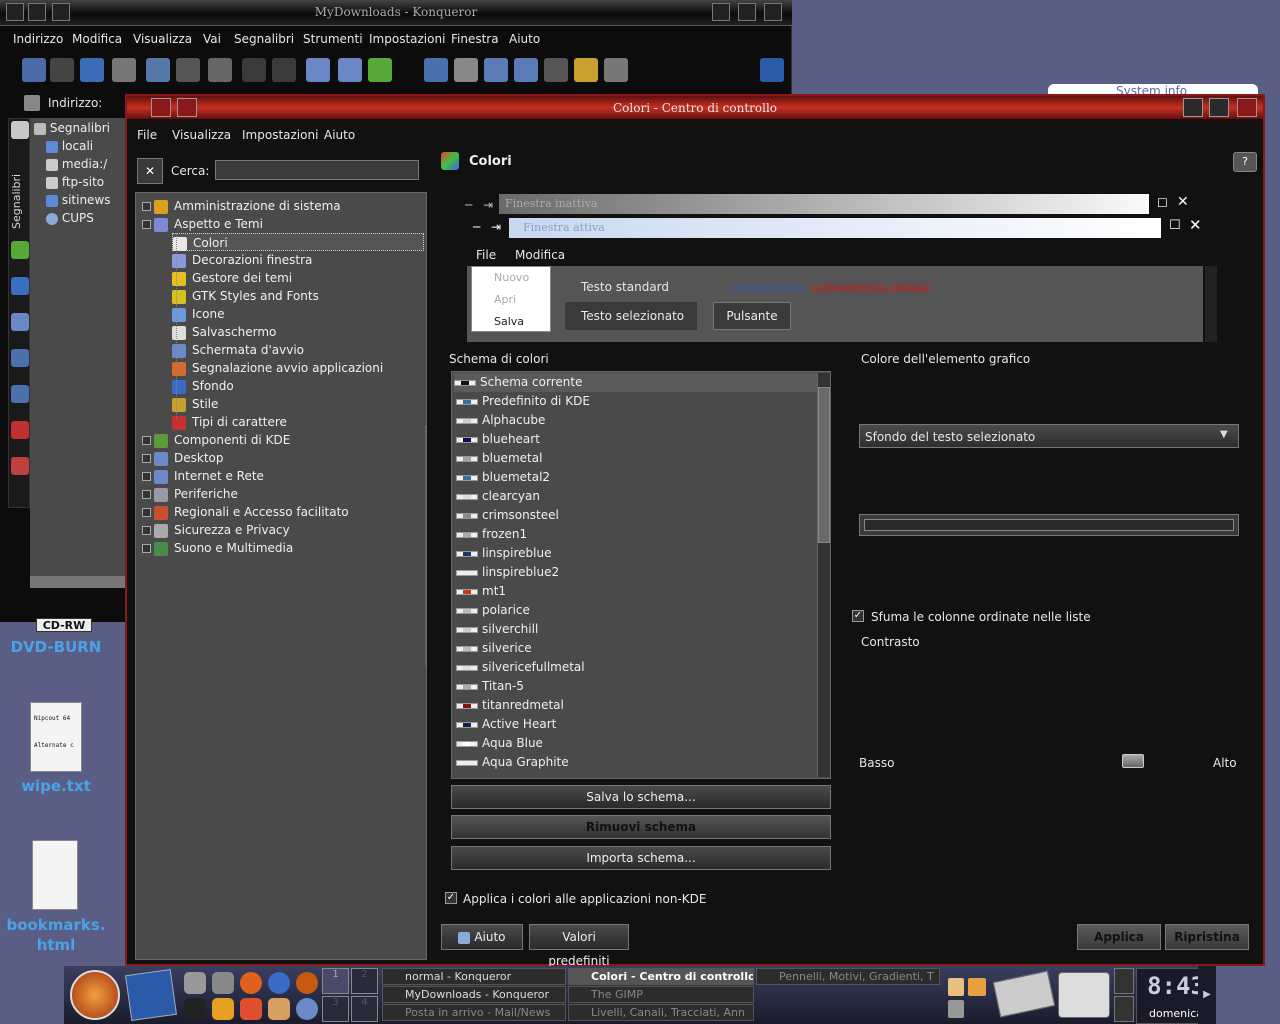  What do you see at coordinates (505, 299) in the screenshot?
I see `popup-item-apri: Apri` at bounding box center [505, 299].